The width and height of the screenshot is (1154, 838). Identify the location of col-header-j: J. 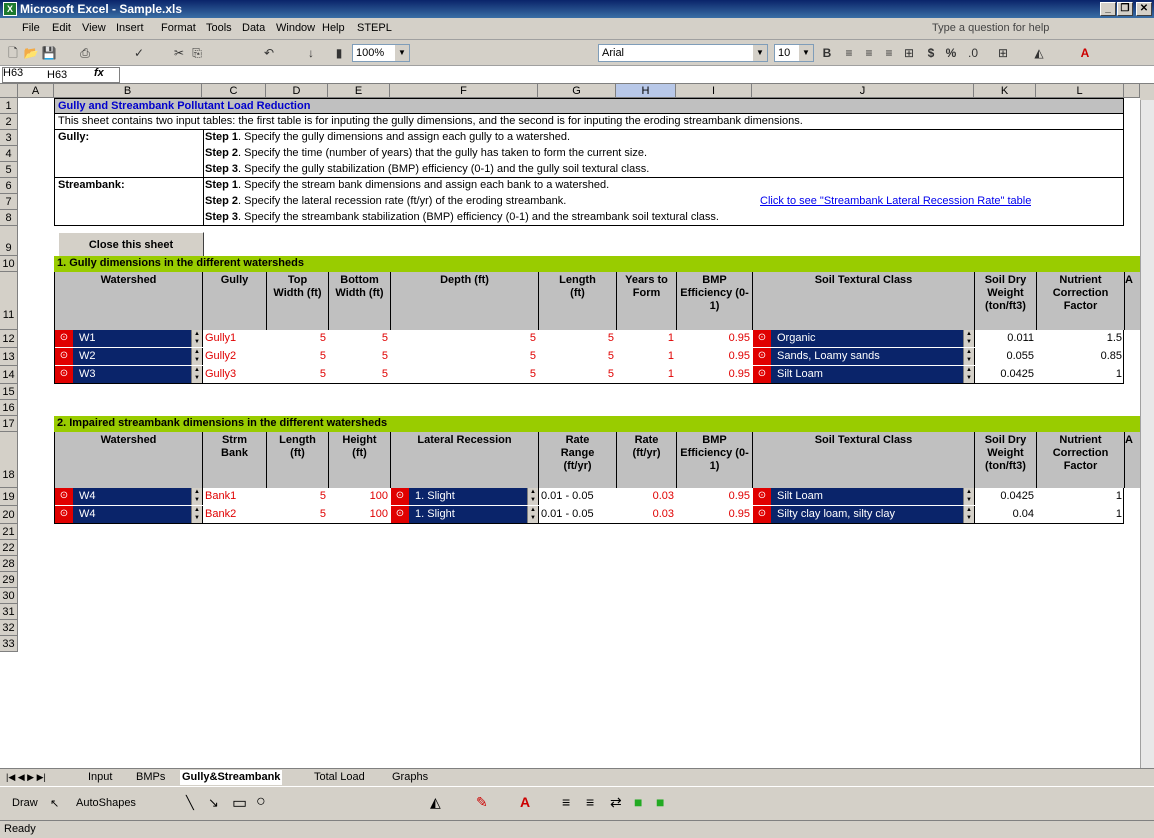
(863, 91).